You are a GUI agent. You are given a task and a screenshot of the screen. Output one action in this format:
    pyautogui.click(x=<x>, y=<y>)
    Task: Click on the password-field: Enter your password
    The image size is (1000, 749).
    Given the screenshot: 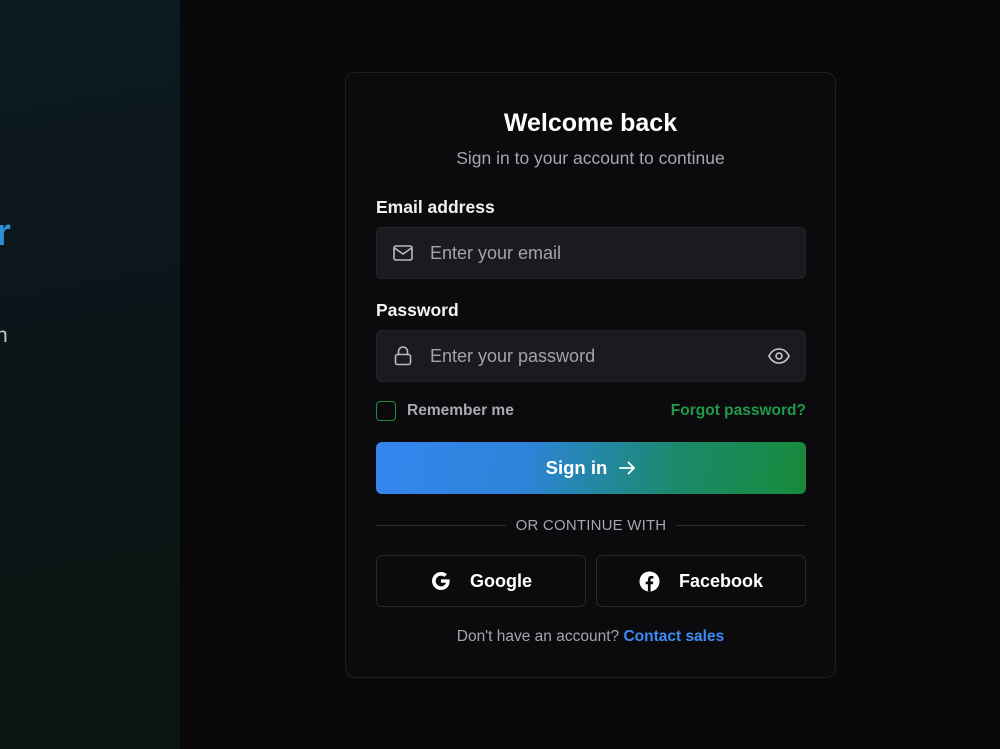 What is the action you would take?
    pyautogui.click(x=591, y=356)
    